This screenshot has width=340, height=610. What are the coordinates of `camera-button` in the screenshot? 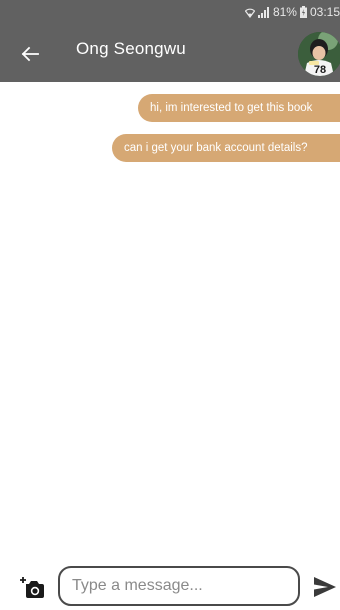 It's located at (33, 588).